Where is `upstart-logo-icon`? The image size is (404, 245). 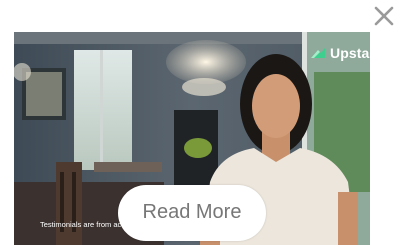 upstart-logo-icon is located at coordinates (318, 53).